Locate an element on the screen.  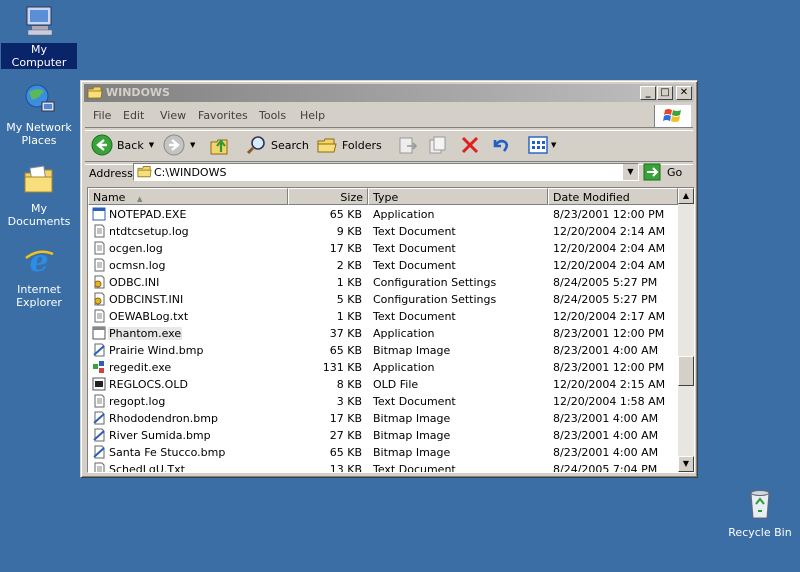
address-dropdown-button: ▼ is located at coordinates (630, 172).